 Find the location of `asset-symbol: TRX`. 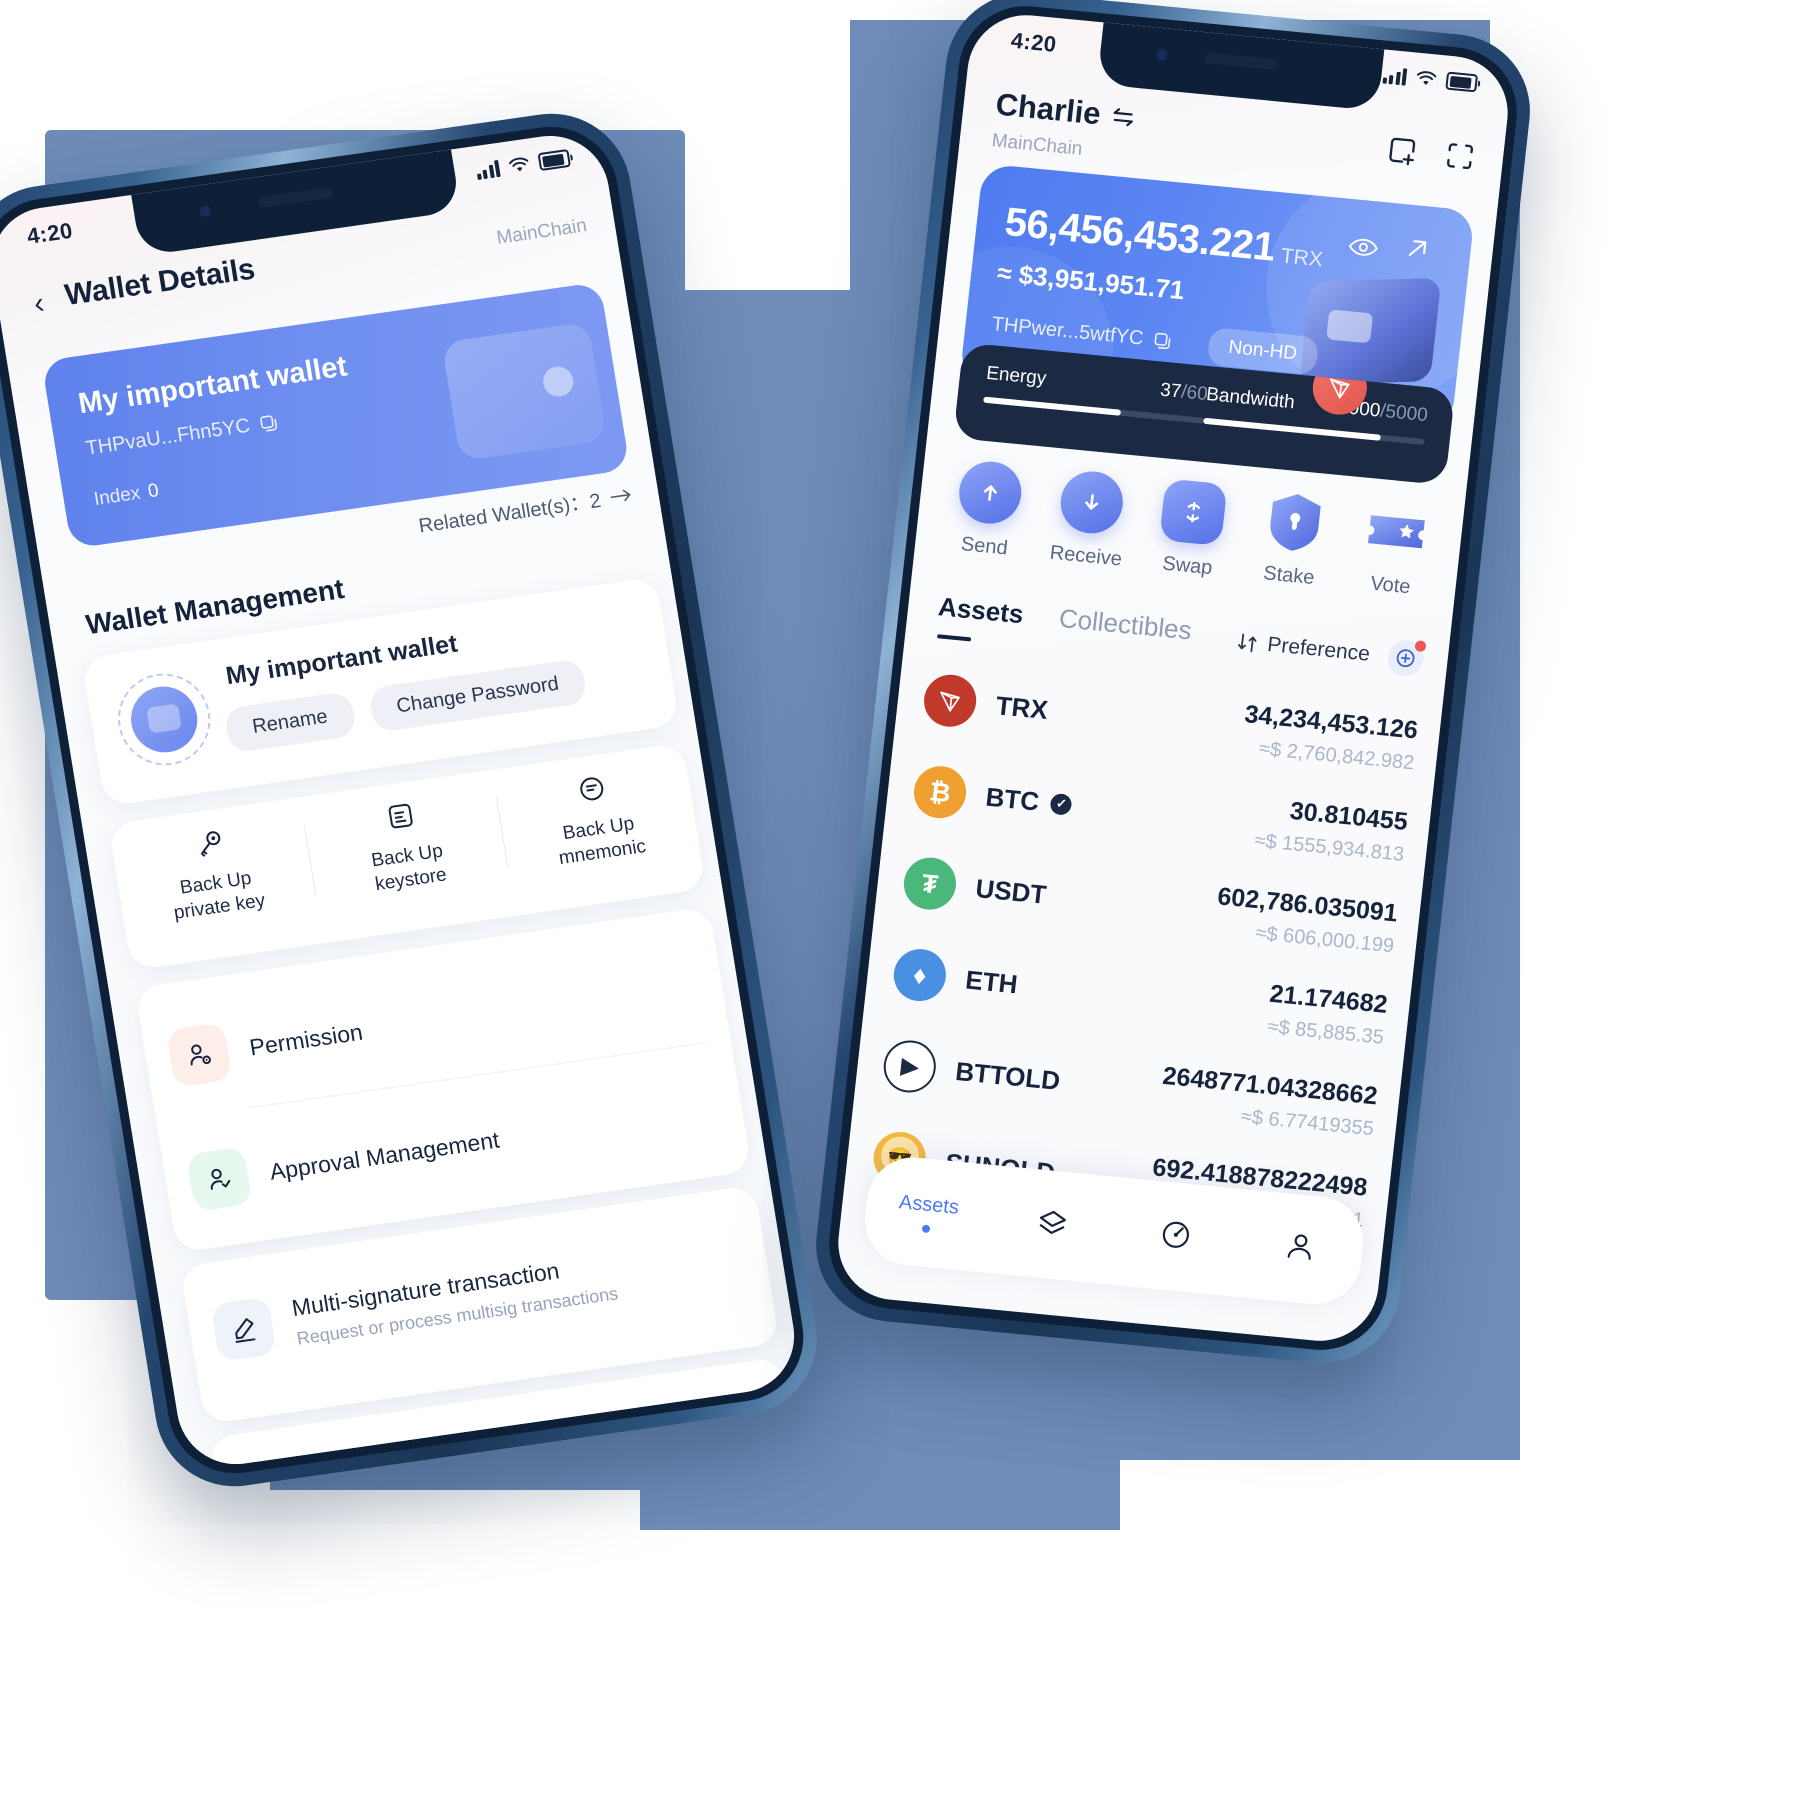

asset-symbol: TRX is located at coordinates (1022, 707).